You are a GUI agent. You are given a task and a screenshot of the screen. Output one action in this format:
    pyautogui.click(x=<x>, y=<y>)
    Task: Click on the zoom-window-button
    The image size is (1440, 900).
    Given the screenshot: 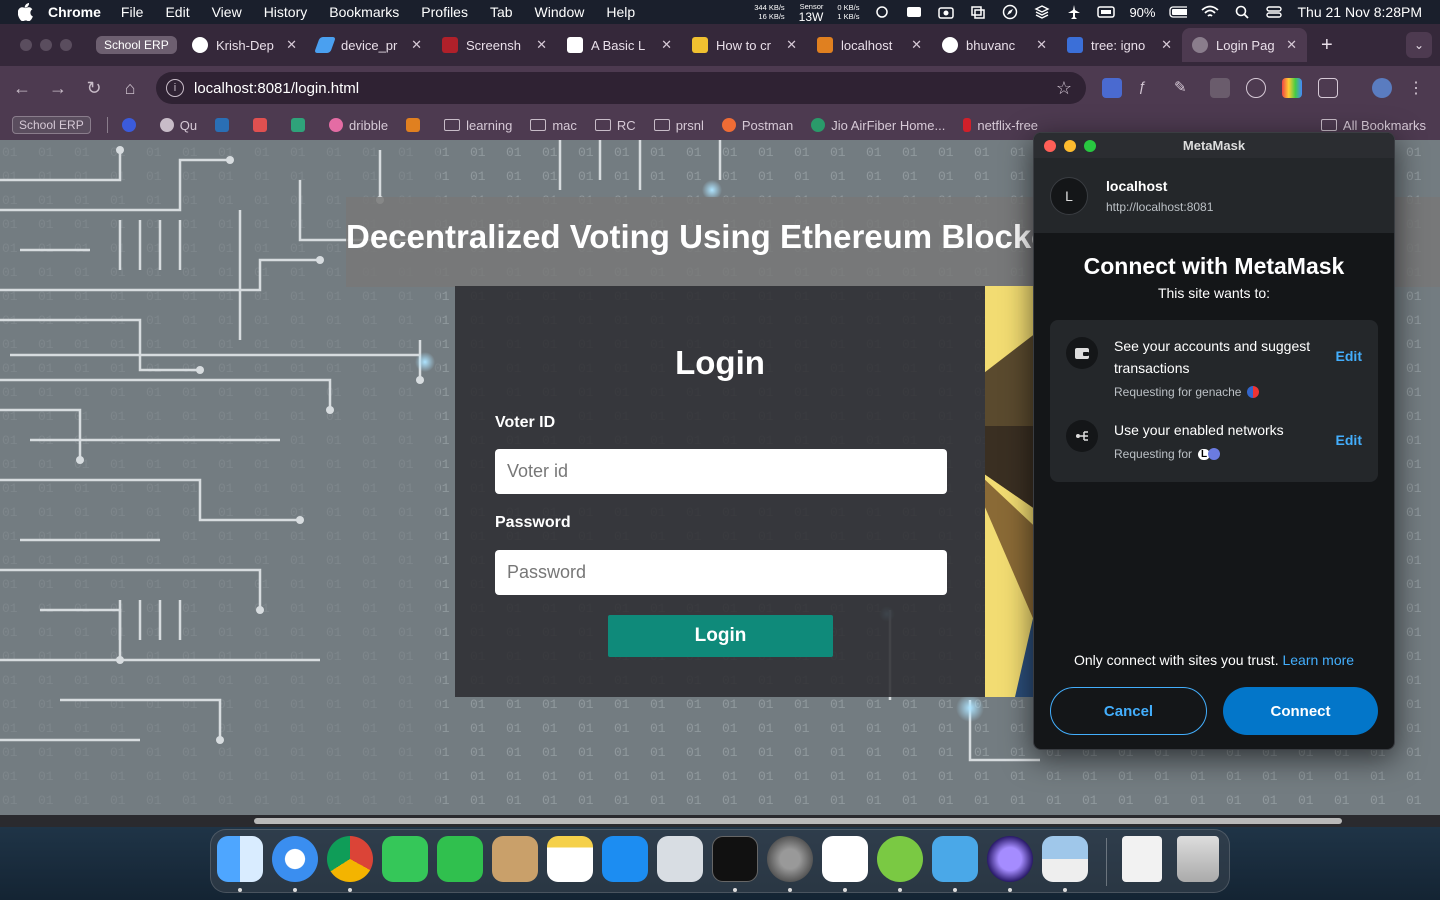 What is the action you would take?
    pyautogui.click(x=66, y=45)
    